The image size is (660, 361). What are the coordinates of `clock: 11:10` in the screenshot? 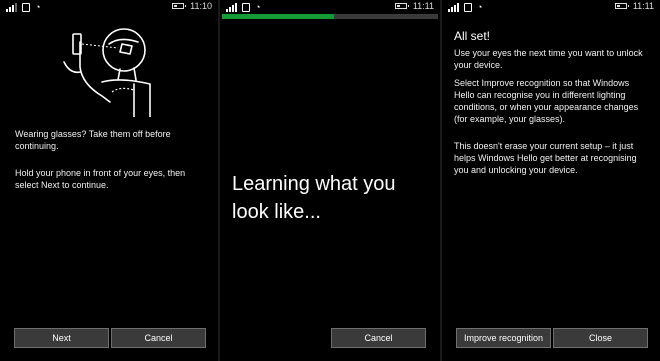 It's located at (201, 6).